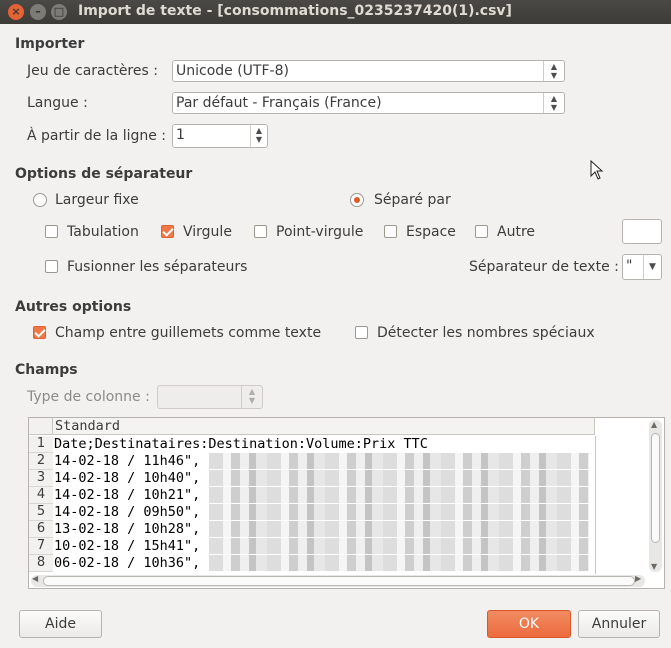 This screenshot has width=671, height=648. What do you see at coordinates (41, 461) in the screenshot?
I see `row-number: 2` at bounding box center [41, 461].